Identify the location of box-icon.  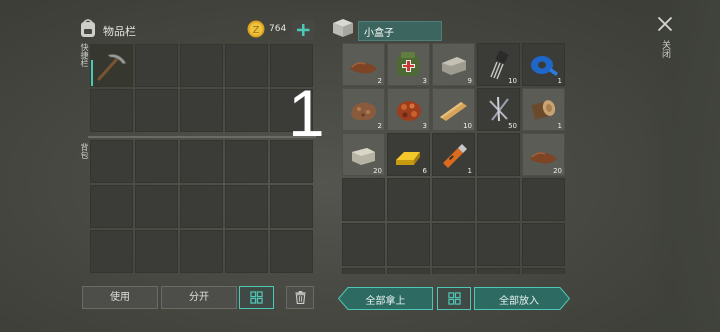
(343, 28).